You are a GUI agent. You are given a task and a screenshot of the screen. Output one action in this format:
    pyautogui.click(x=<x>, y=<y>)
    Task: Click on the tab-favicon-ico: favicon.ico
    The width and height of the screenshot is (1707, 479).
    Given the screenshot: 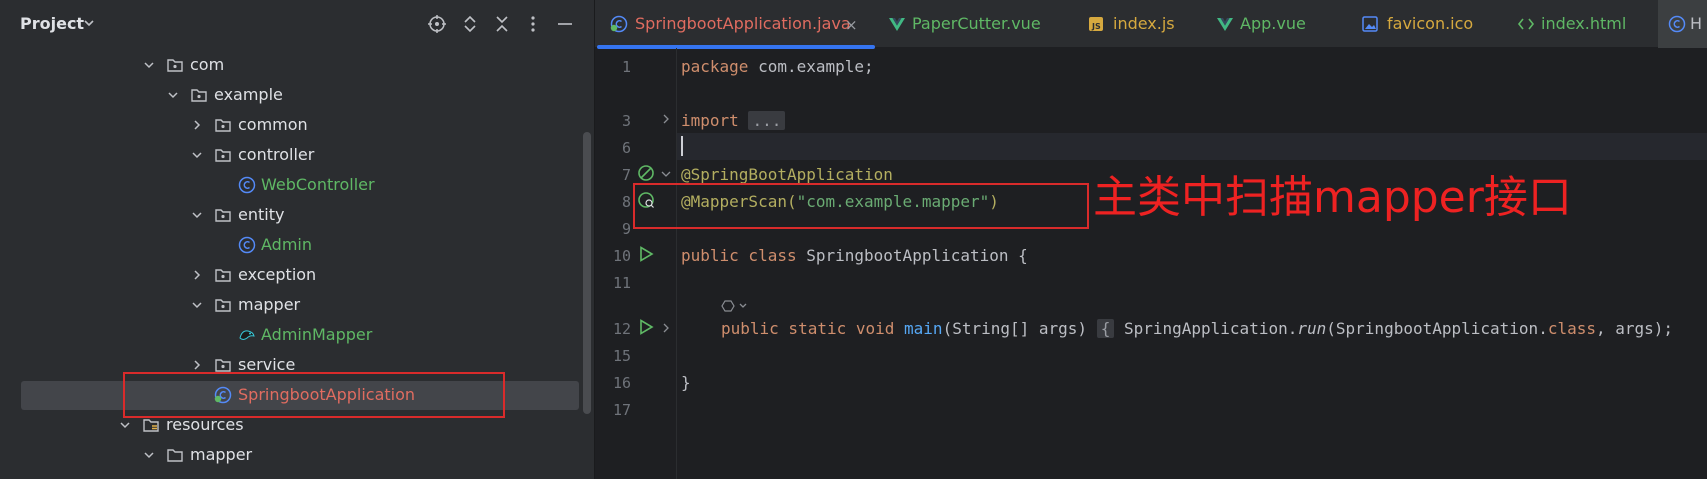 What is the action you would take?
    pyautogui.click(x=1426, y=24)
    